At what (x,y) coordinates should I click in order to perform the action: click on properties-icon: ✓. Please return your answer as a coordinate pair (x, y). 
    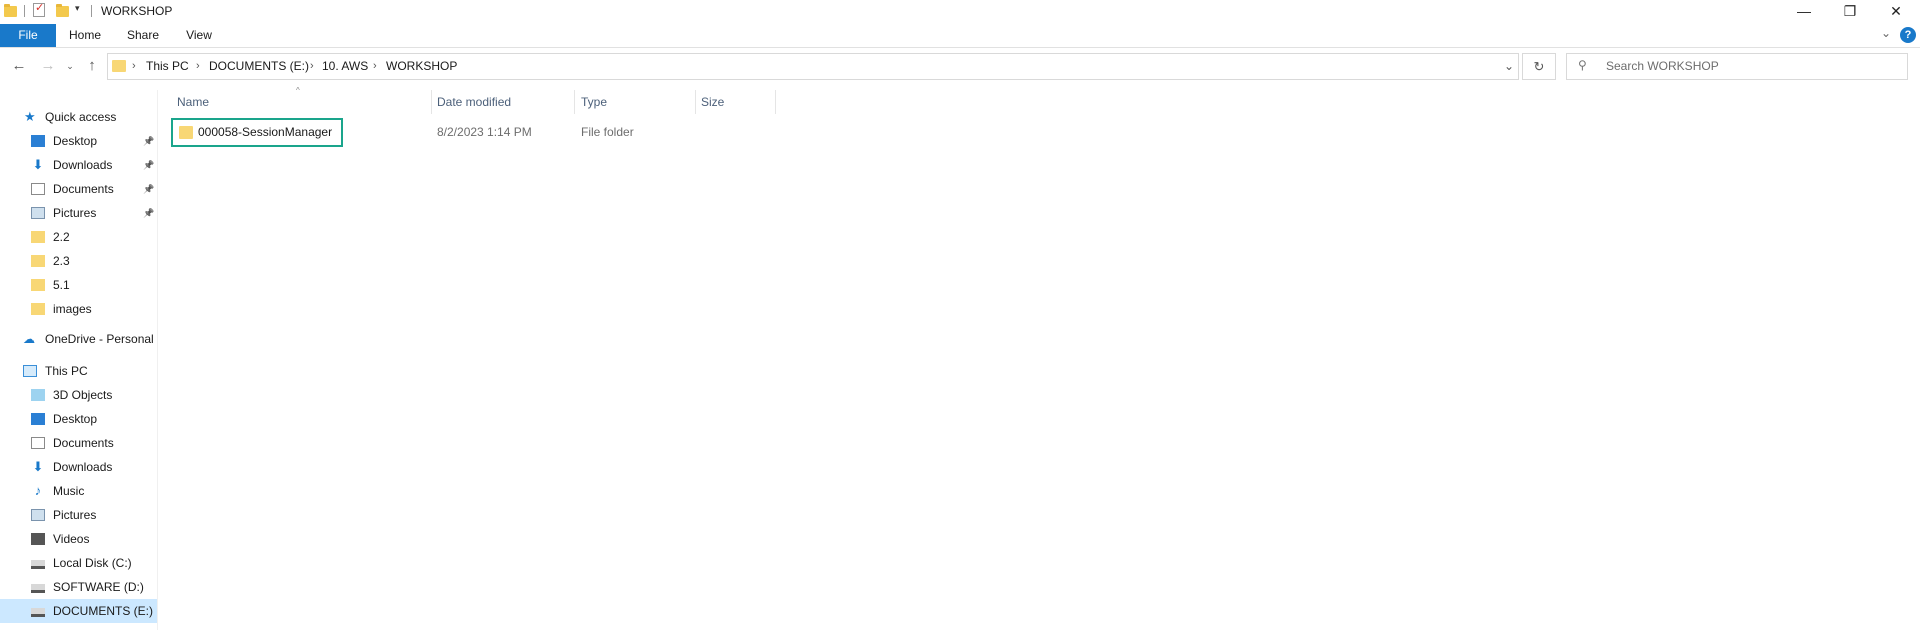
    Looking at the image, I should click on (39, 9).